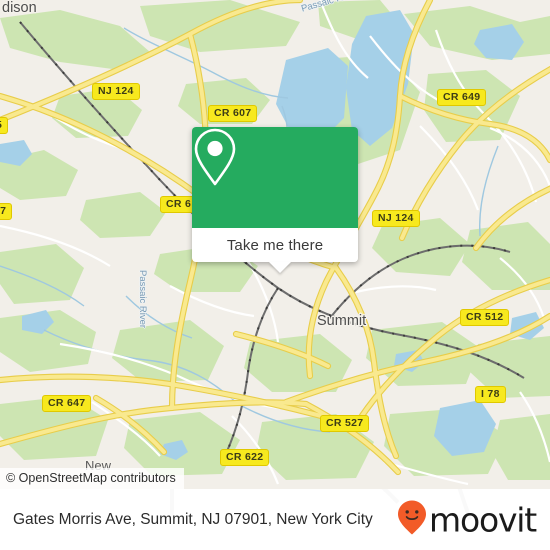  What do you see at coordinates (280, 267) in the screenshot?
I see `popup-tail` at bounding box center [280, 267].